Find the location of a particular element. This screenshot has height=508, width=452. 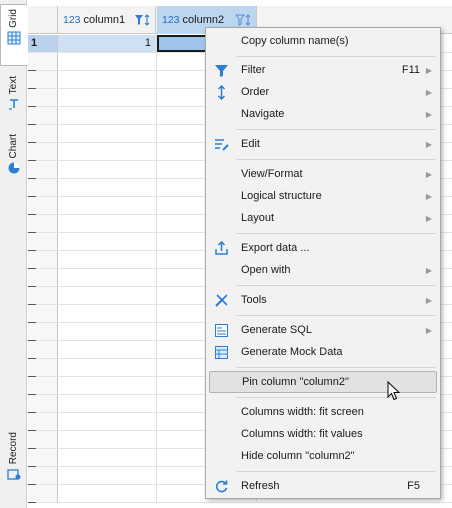

menu-item-generate-mock-data: Generate Mock Data is located at coordinates (323, 352).